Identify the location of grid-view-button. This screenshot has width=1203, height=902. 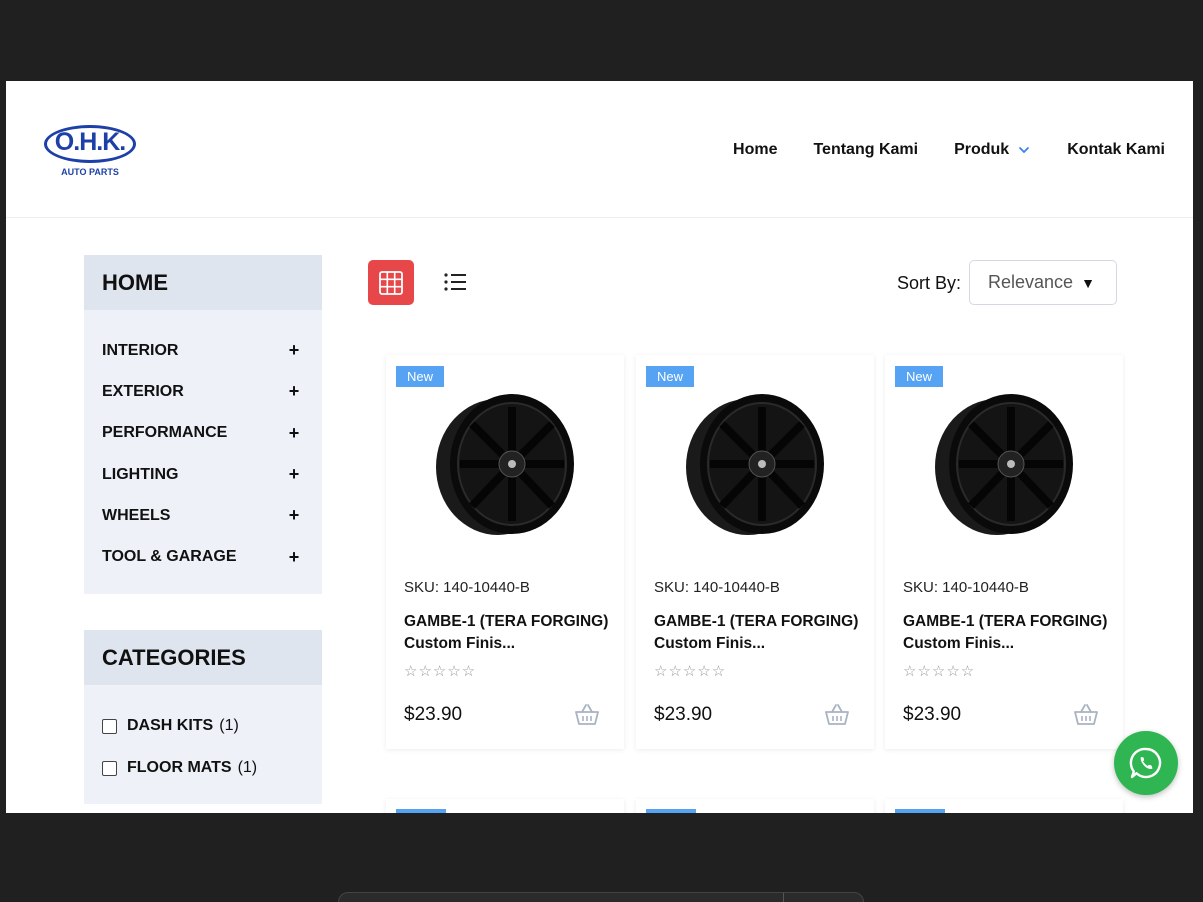
(391, 282).